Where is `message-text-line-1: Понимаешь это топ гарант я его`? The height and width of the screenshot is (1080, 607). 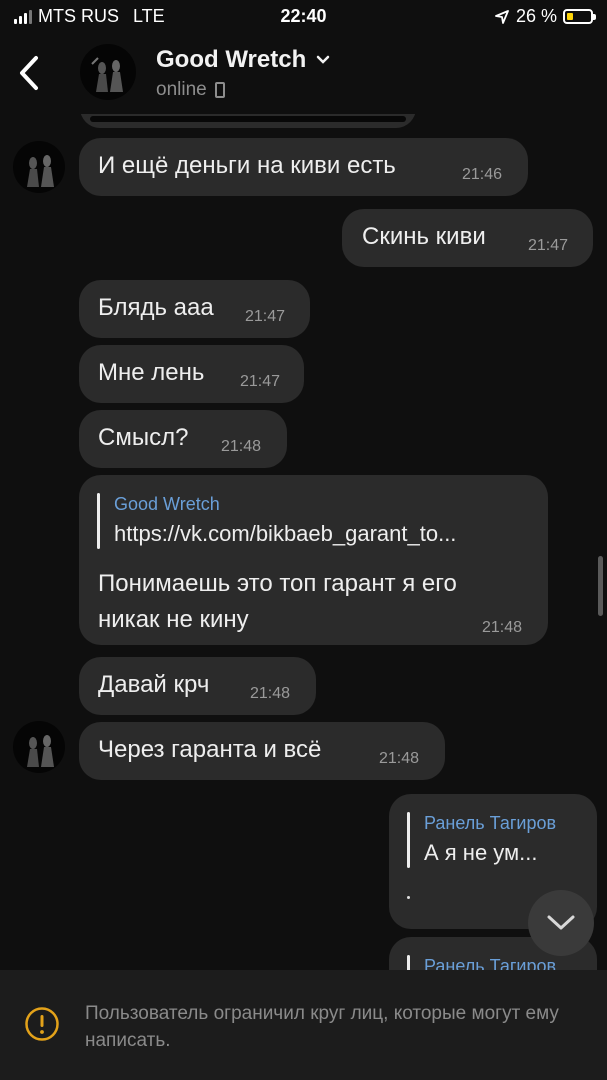
message-text-line-1: Понимаешь это топ гарант я его is located at coordinates (277, 583).